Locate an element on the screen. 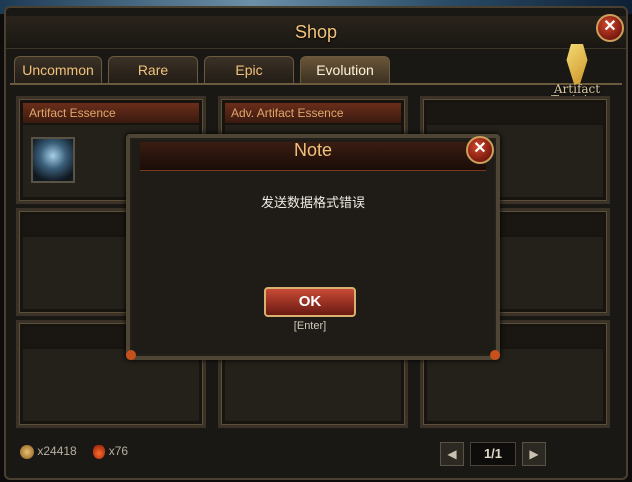 The image size is (632, 482). page-indicator: 1/1 is located at coordinates (493, 454).